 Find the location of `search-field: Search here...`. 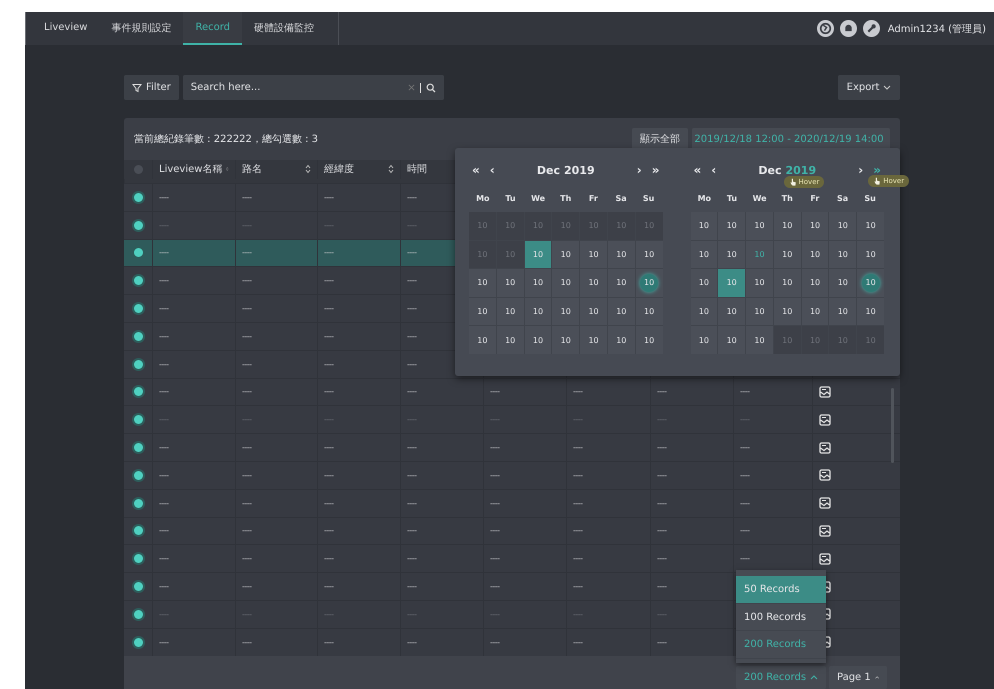

search-field: Search here... is located at coordinates (313, 87).